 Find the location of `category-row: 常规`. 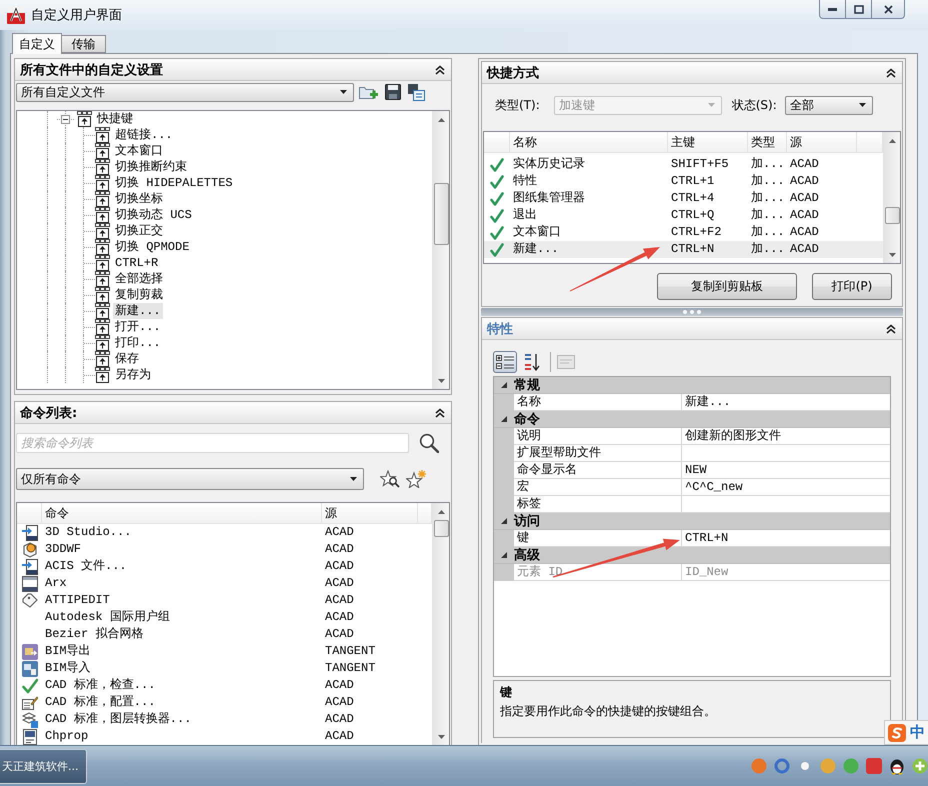

category-row: 常规 is located at coordinates (692, 385).